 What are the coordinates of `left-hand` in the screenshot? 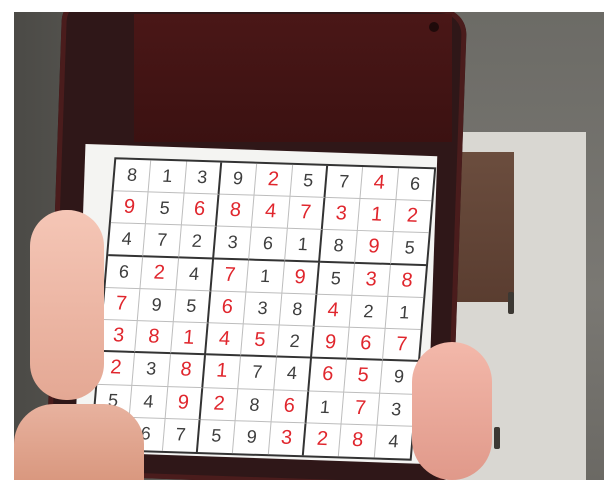 It's located at (79, 442).